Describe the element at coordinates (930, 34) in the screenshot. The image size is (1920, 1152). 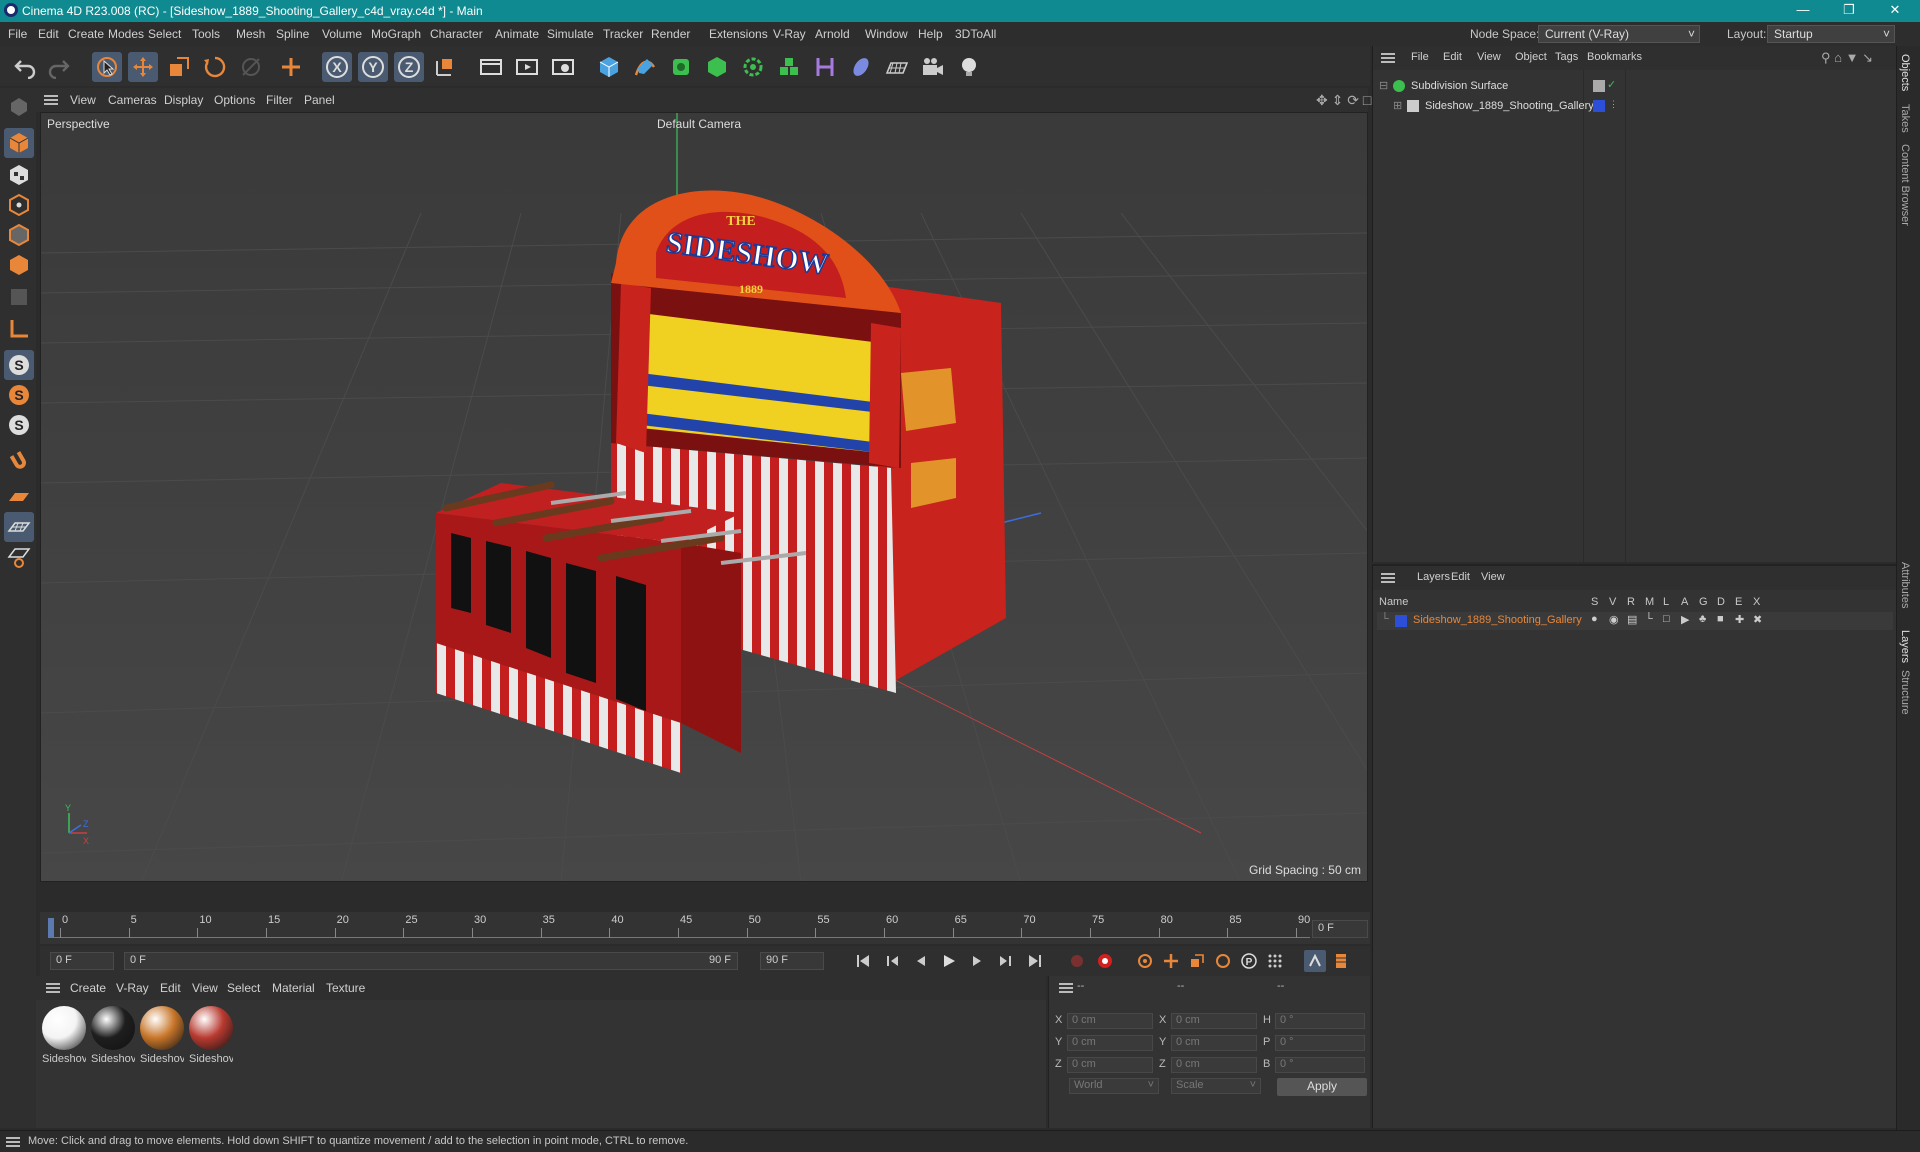
I see `menu-help: Help` at that location.